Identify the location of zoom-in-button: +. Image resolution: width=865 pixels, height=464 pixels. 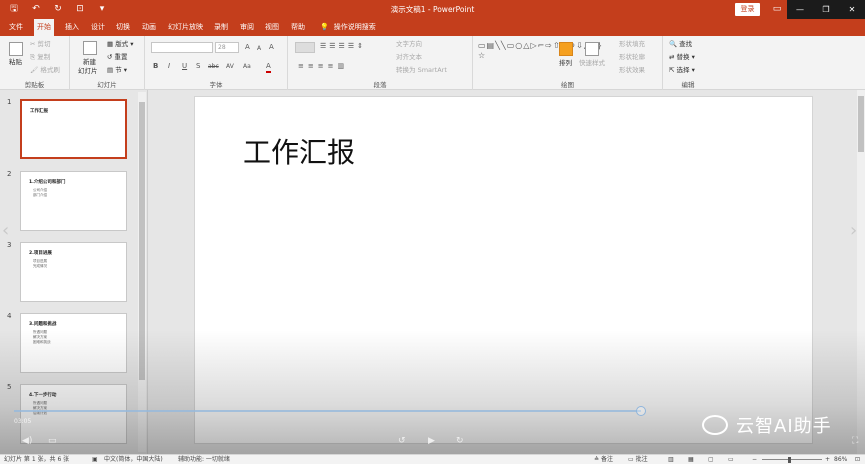
(827, 459).